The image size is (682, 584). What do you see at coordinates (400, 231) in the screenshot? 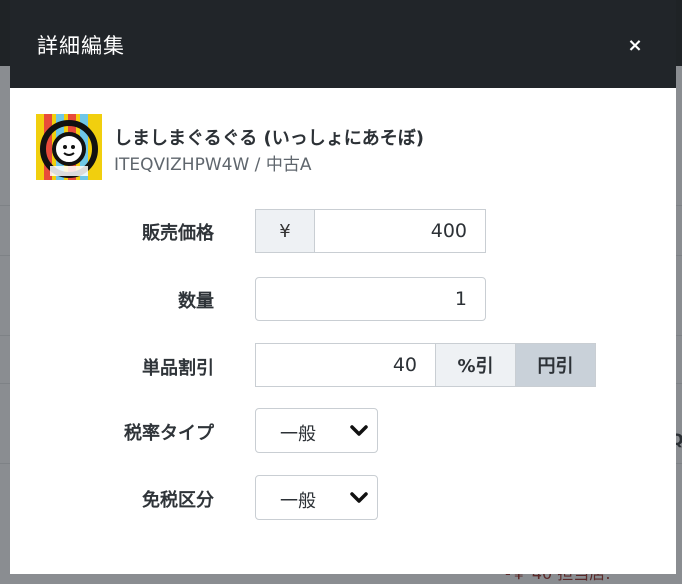
I see `price-input` at bounding box center [400, 231].